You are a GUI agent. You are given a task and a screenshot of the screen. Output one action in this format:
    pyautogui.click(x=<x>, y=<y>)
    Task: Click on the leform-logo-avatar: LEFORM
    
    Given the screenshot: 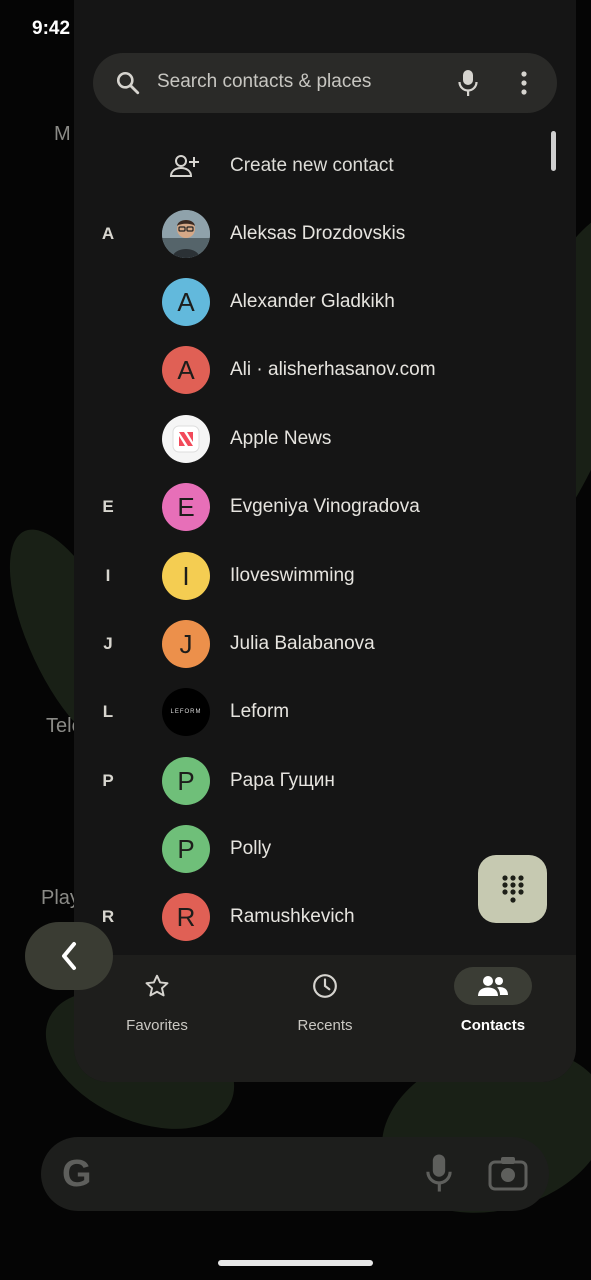 What is the action you would take?
    pyautogui.click(x=186, y=712)
    